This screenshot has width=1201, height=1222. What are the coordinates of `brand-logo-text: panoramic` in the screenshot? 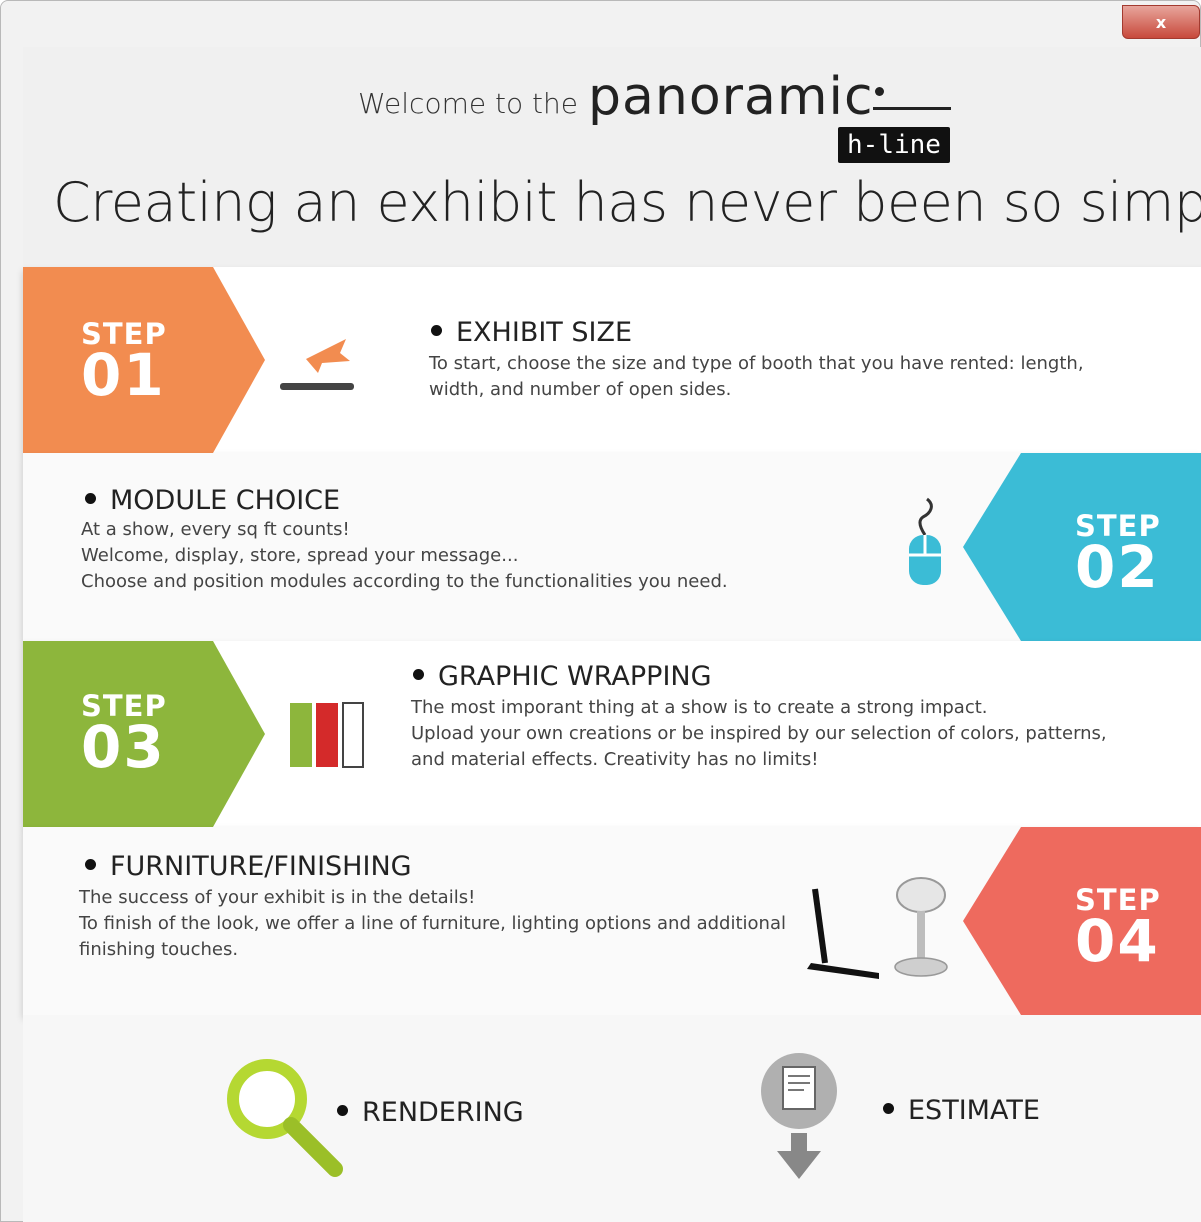 It's located at (731, 97).